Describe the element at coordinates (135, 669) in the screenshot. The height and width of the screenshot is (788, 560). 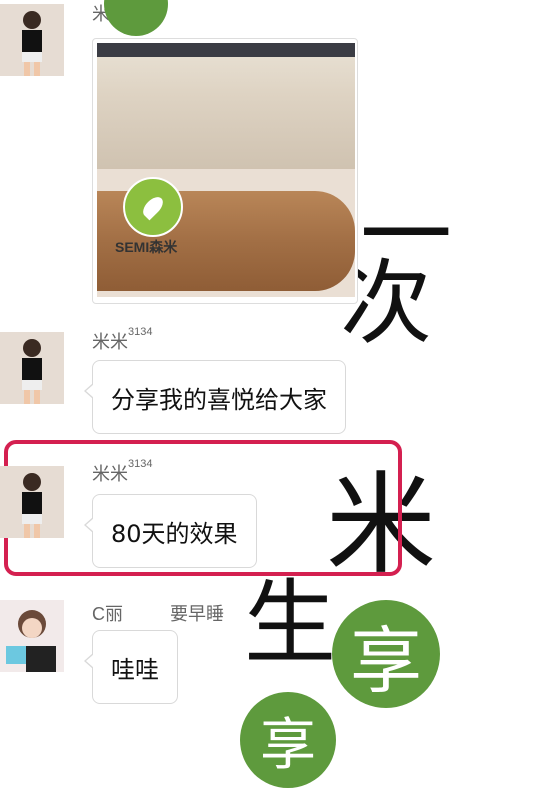
I see `message-text: 哇哇` at that location.